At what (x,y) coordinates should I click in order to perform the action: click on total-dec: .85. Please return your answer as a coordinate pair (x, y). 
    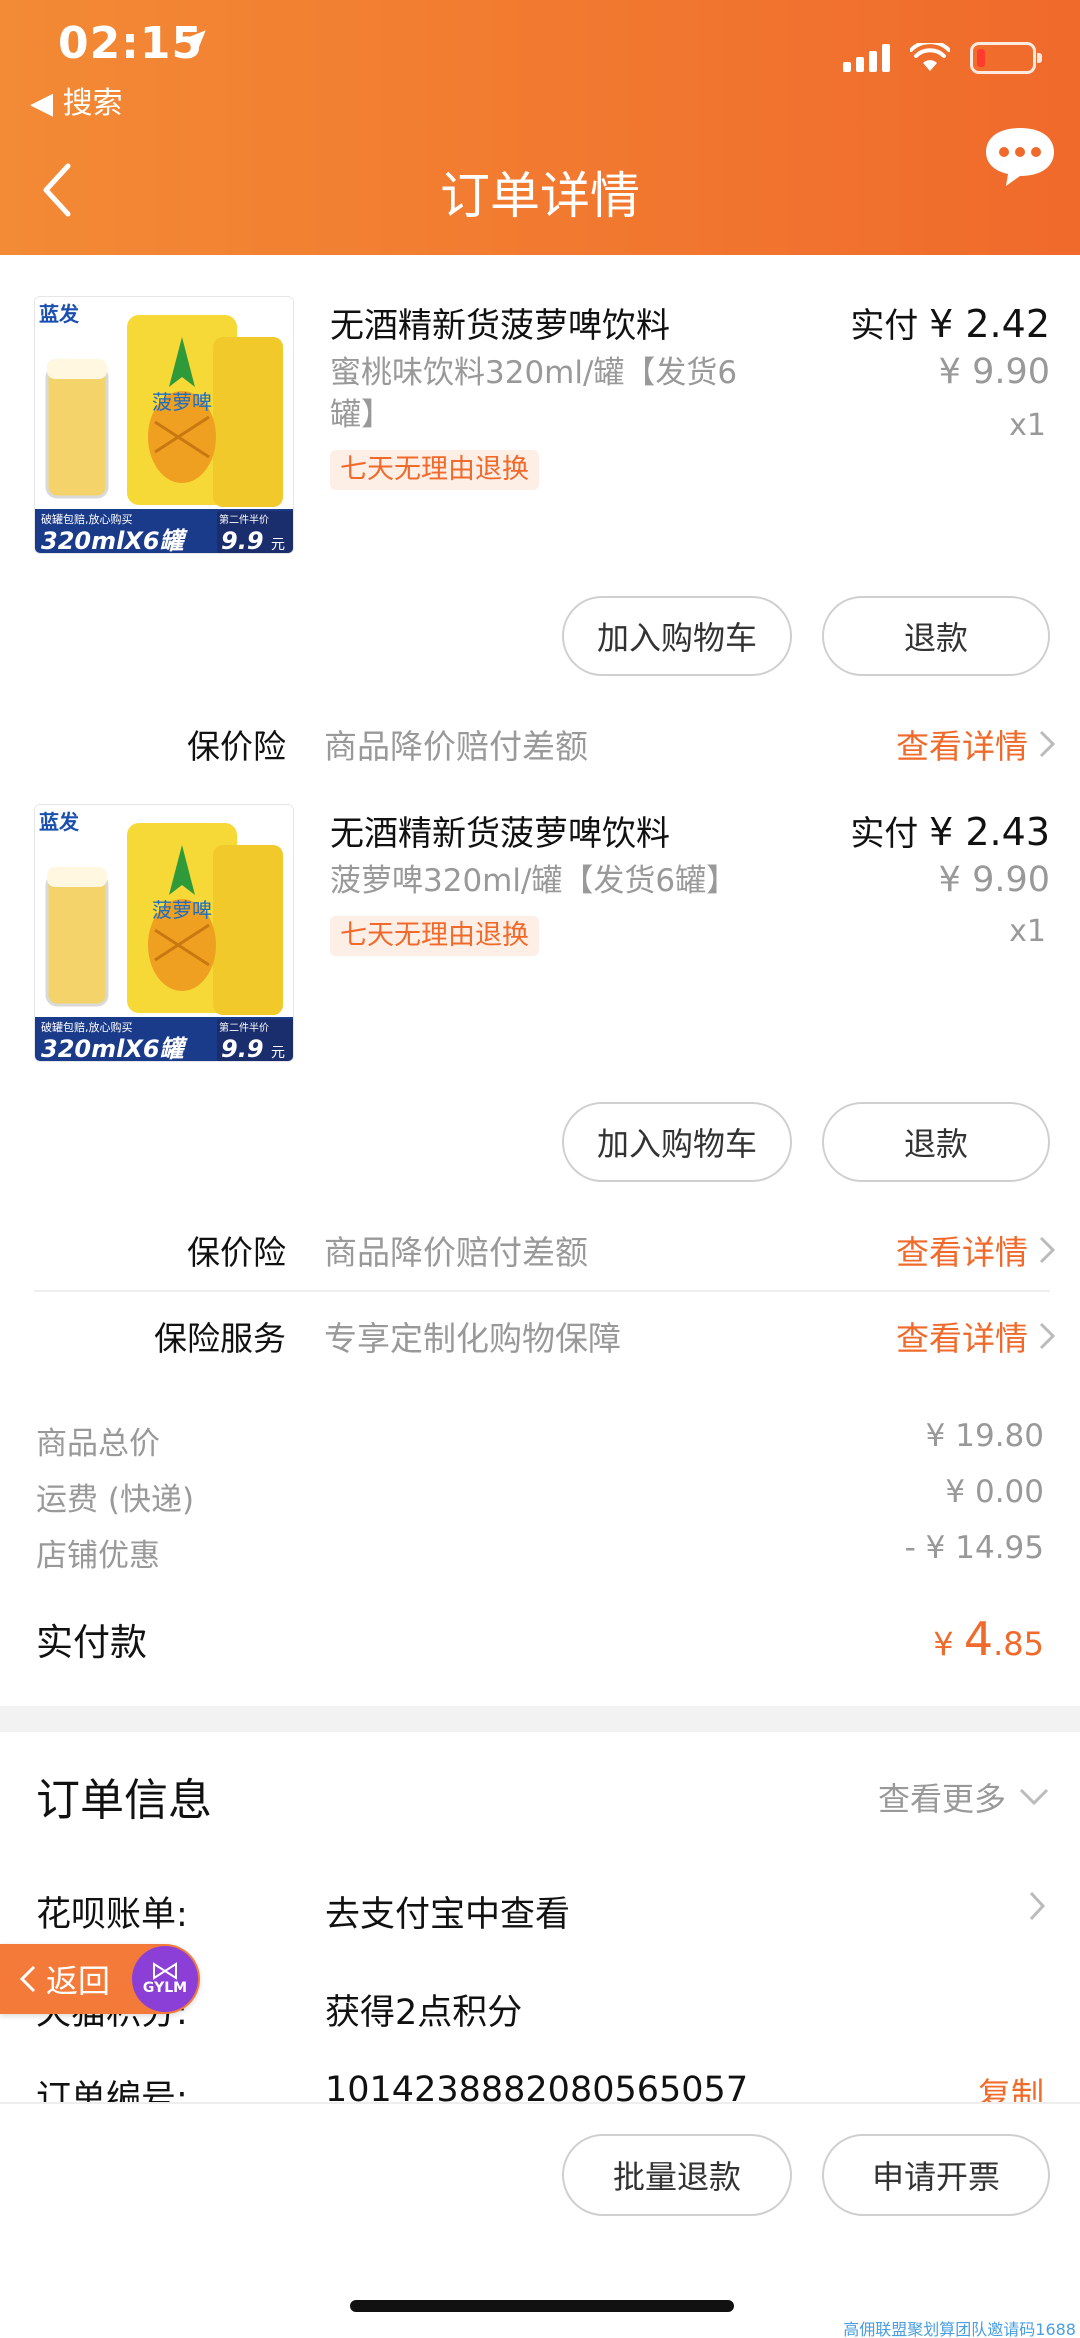
    Looking at the image, I should click on (1018, 1644).